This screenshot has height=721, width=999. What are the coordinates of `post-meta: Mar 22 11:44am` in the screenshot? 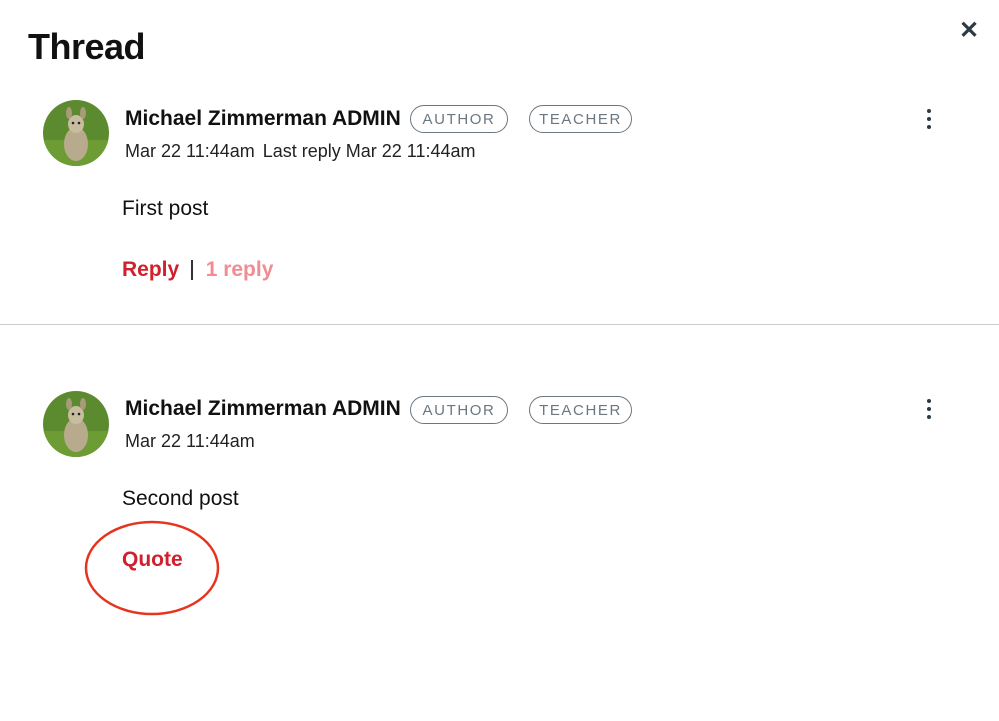 It's located at (190, 441).